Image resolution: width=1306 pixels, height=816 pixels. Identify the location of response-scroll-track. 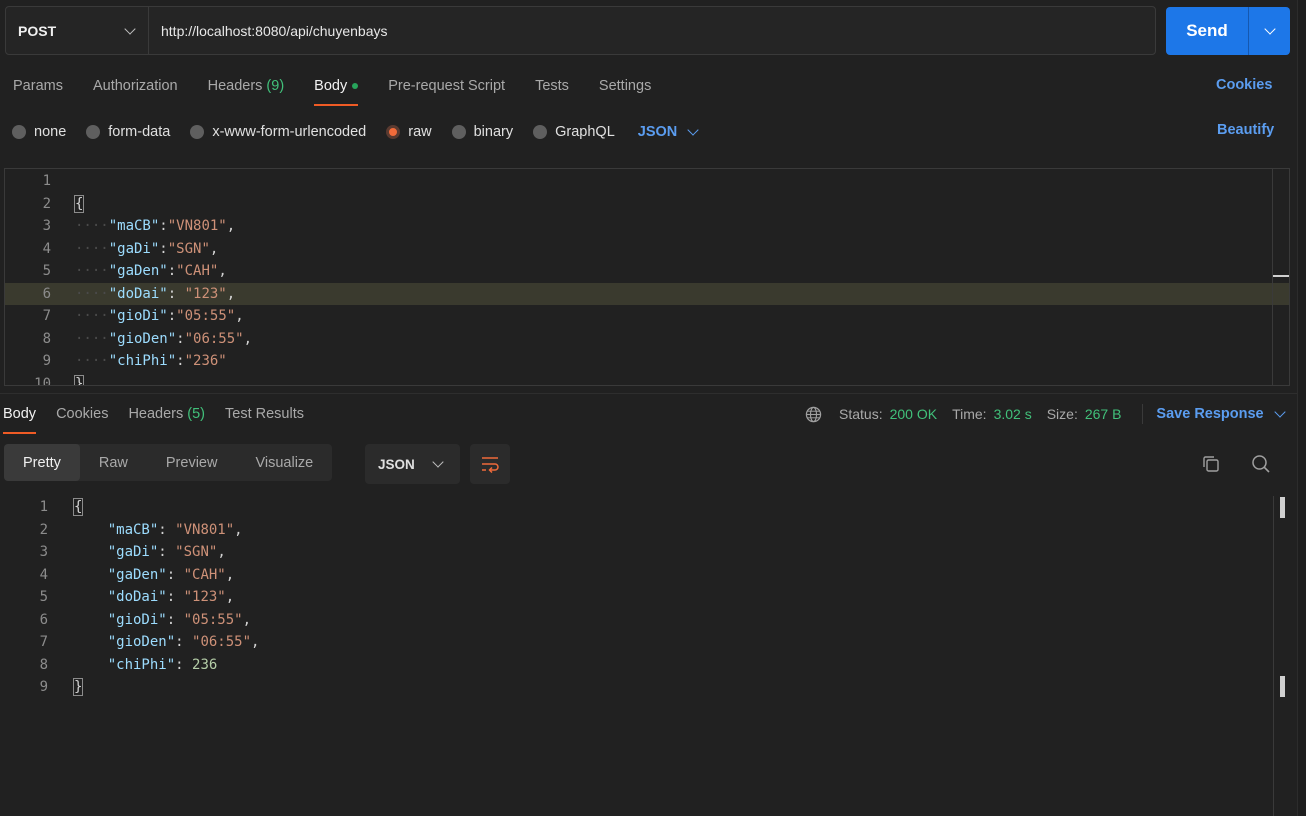
(1273, 656).